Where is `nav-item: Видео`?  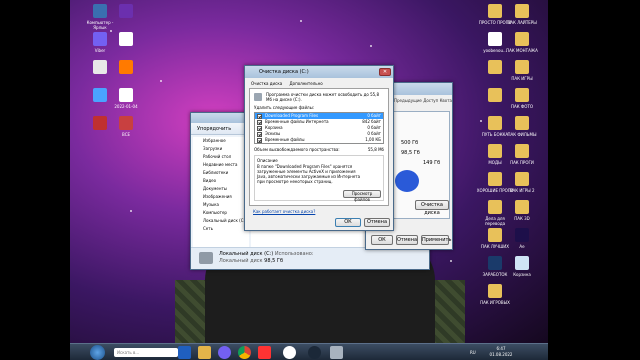 nav-item: Видео is located at coordinates (226, 181).